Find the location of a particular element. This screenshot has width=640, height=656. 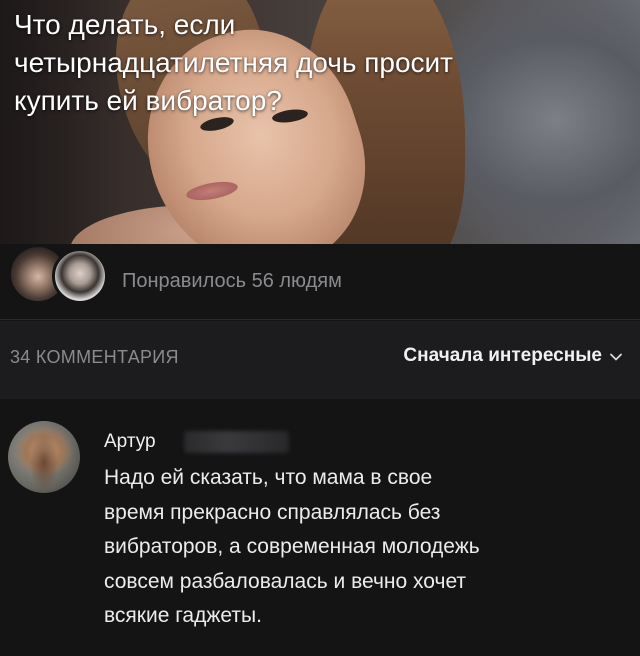

comment-author: Артур is located at coordinates (130, 442).